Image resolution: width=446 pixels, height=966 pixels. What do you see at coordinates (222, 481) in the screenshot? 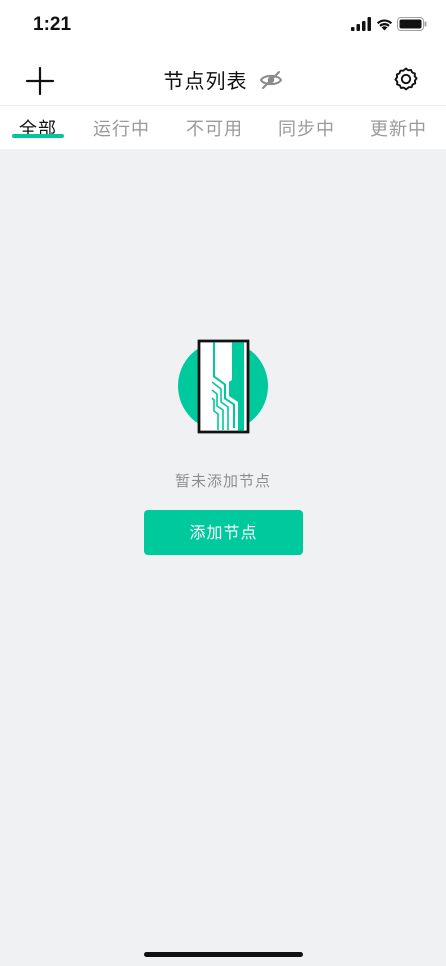
I see `empty-state-message: 暂未添加节点` at bounding box center [222, 481].